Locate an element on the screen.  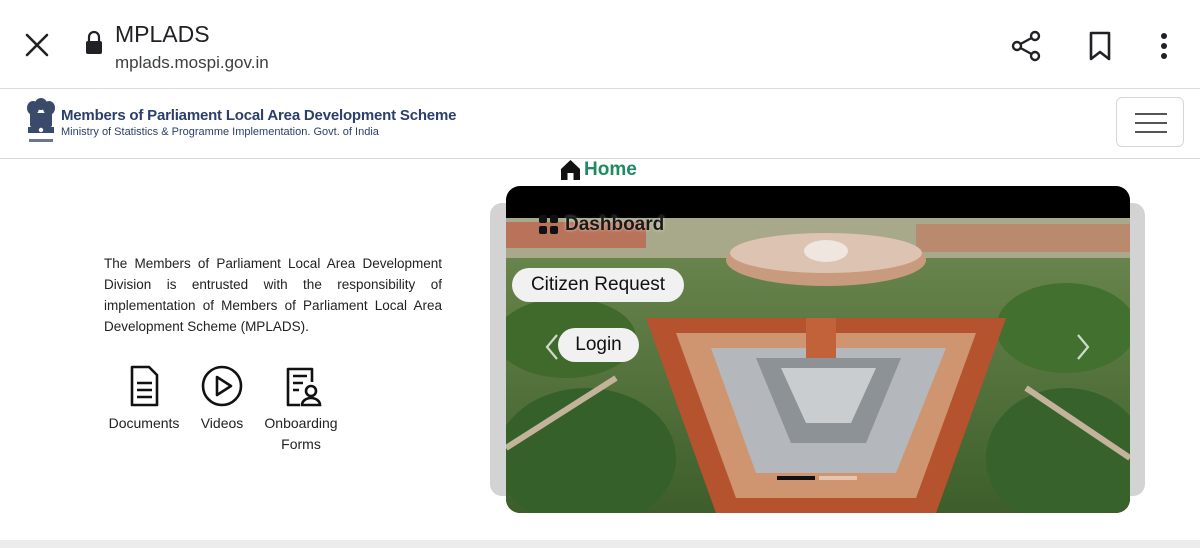
play-circle-icon is located at coordinates (222, 386).